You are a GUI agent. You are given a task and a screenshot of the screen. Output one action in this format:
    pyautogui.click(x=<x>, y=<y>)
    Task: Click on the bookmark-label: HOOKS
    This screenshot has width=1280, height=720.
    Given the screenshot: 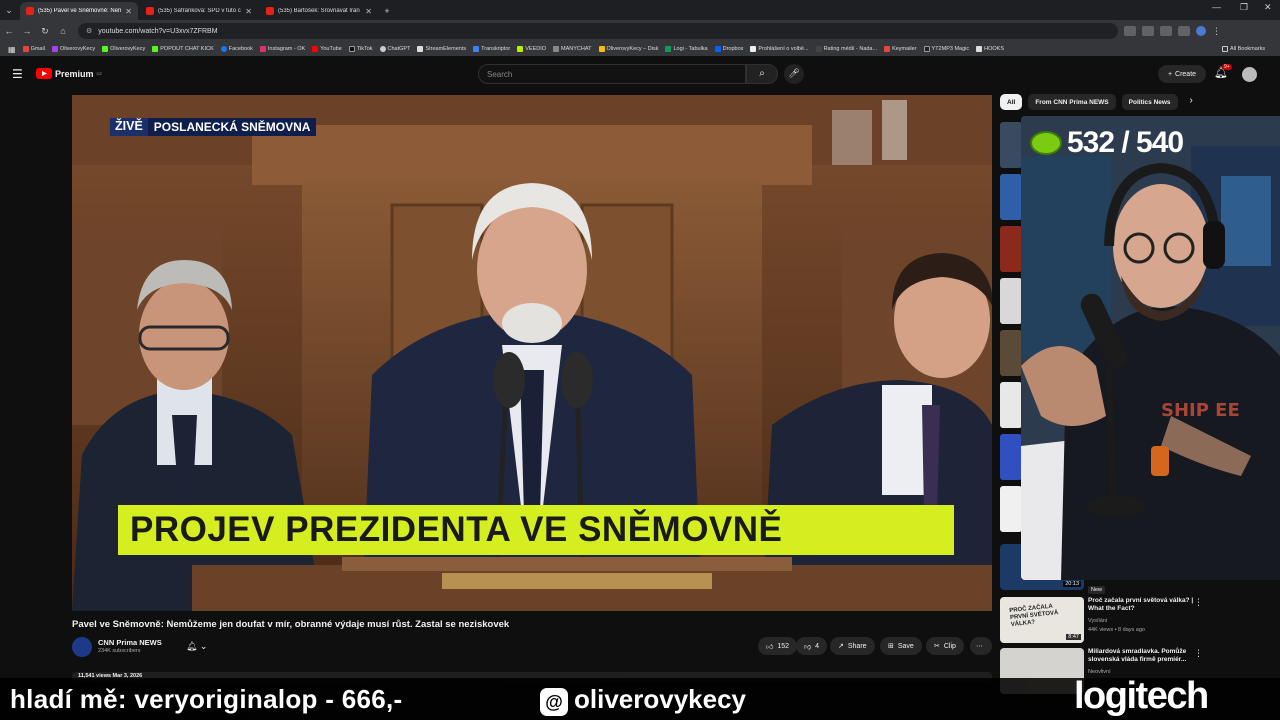 What is the action you would take?
    pyautogui.click(x=994, y=49)
    